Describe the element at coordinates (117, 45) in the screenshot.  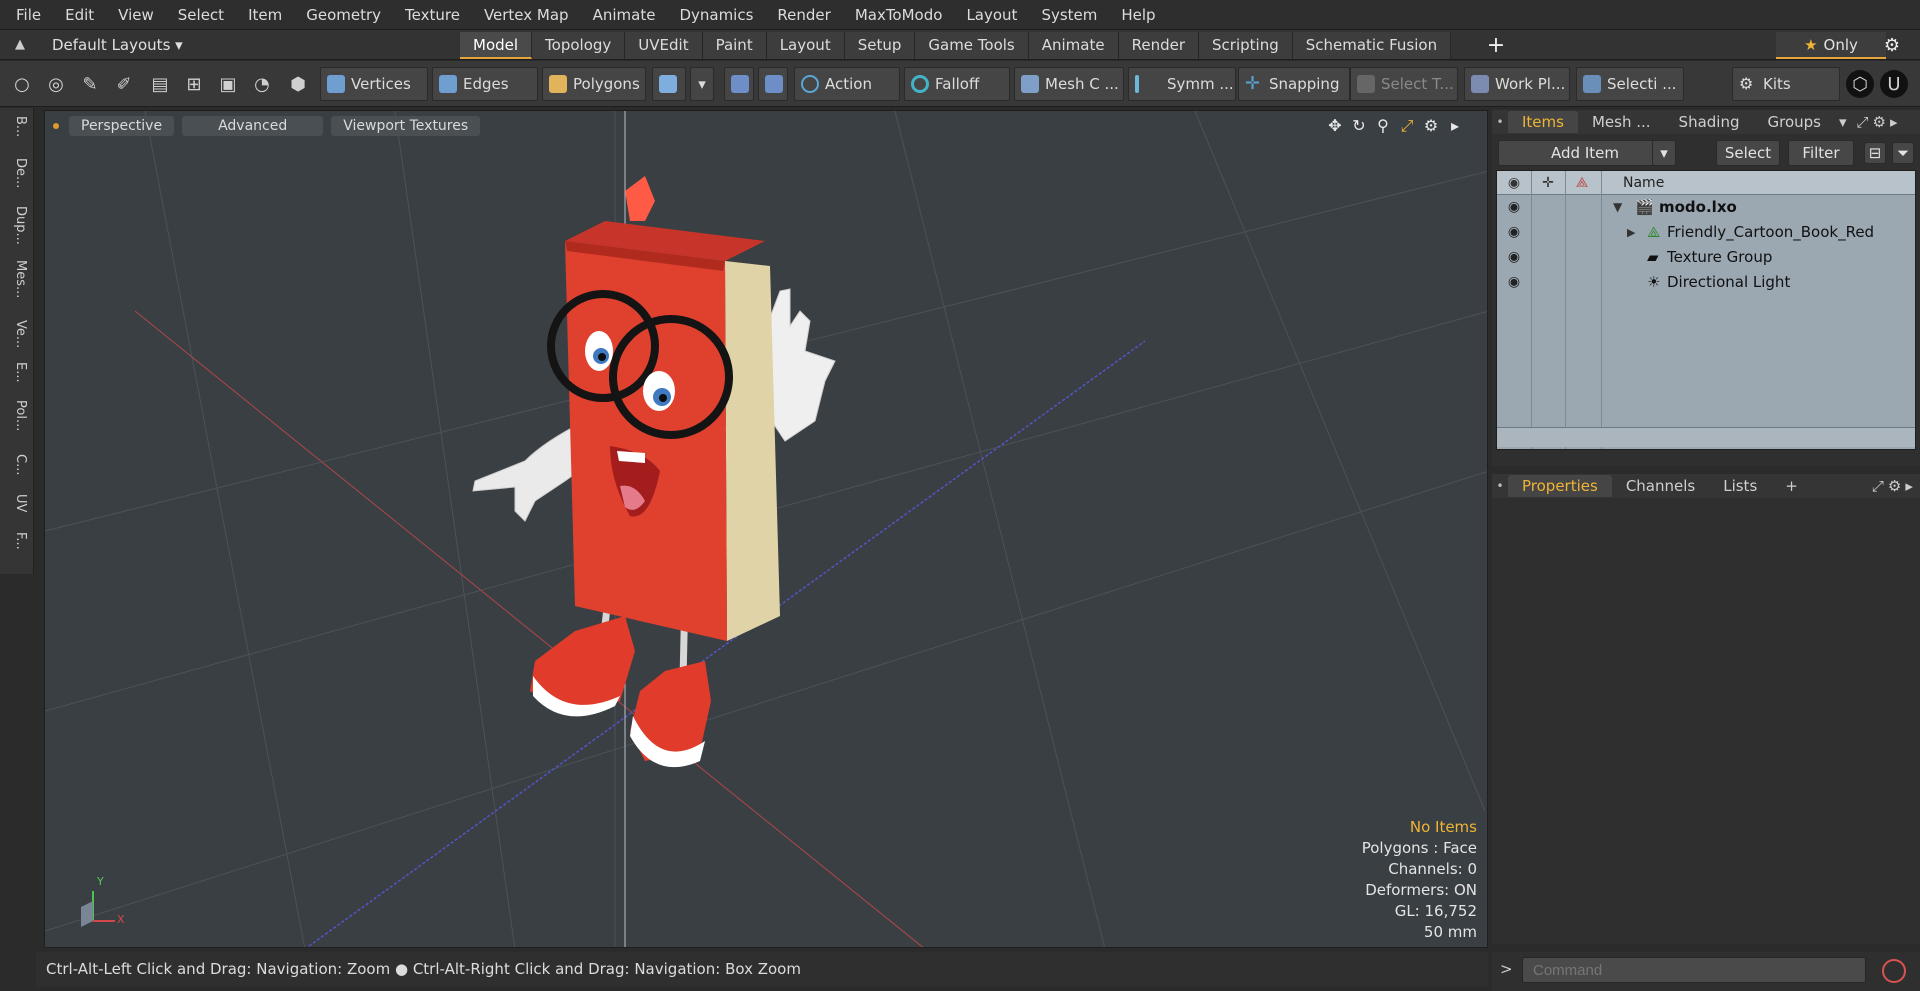
I see `layout-select: Default Layouts ▾` at that location.